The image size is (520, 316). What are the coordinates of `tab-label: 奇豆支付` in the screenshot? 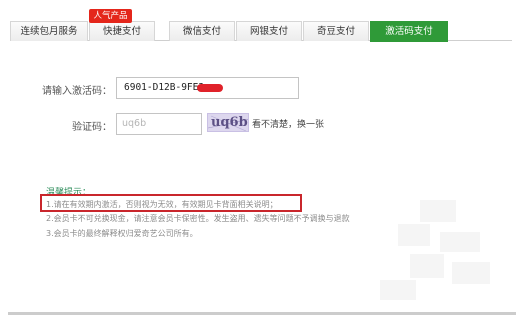 It's located at (335, 31).